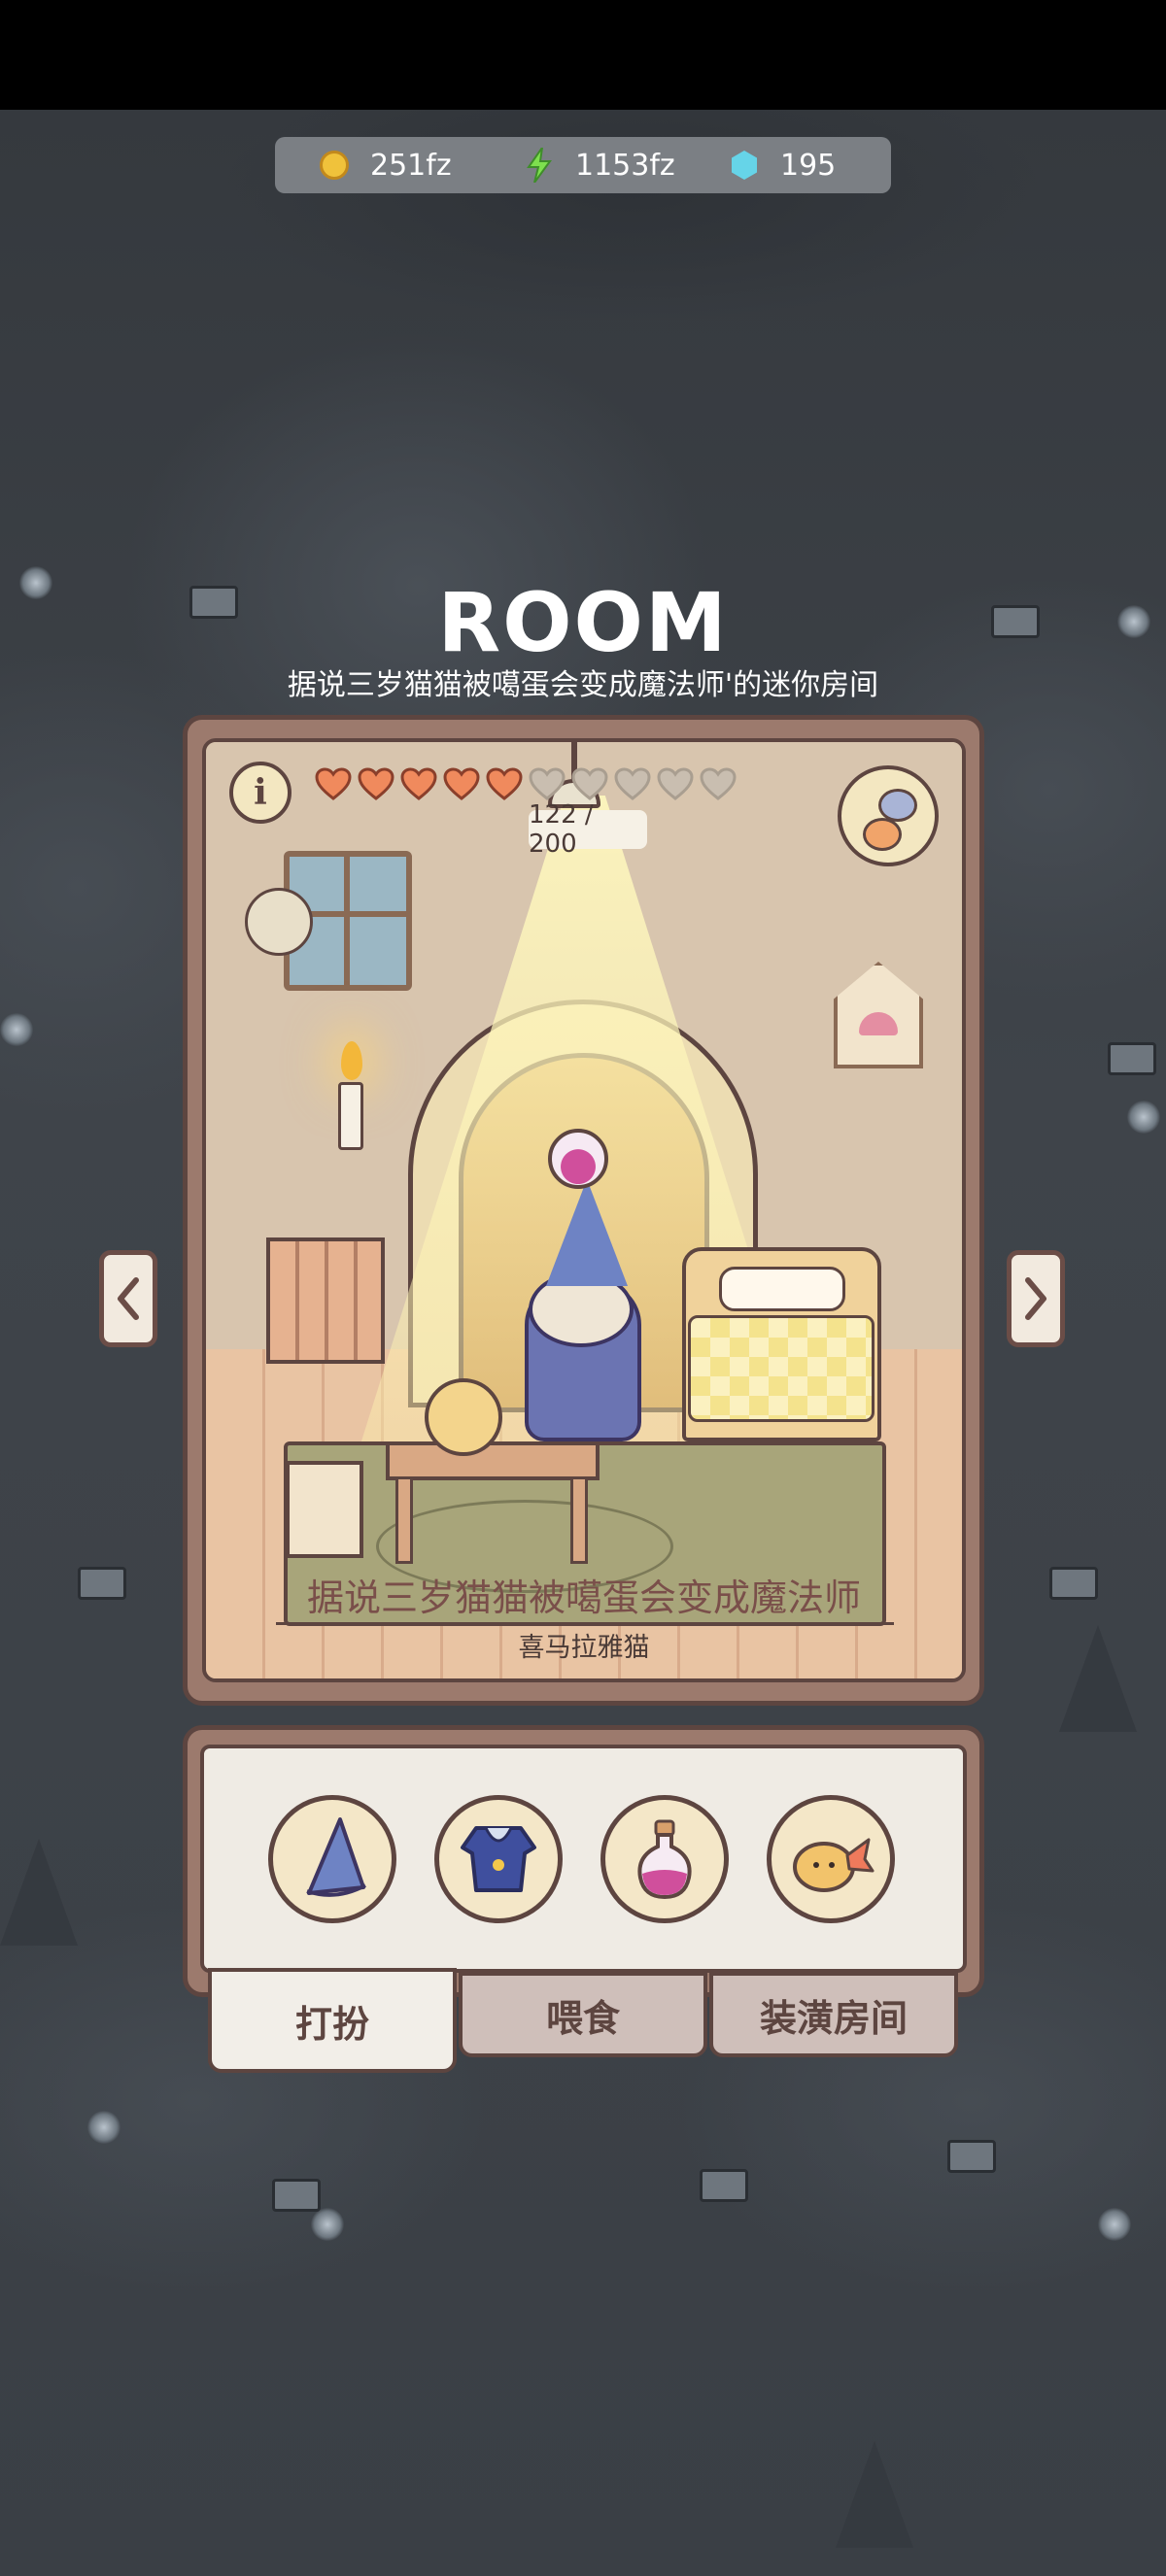 The width and height of the screenshot is (1166, 2576). Describe the element at coordinates (782, 1289) in the screenshot. I see `bed-pillow` at that location.